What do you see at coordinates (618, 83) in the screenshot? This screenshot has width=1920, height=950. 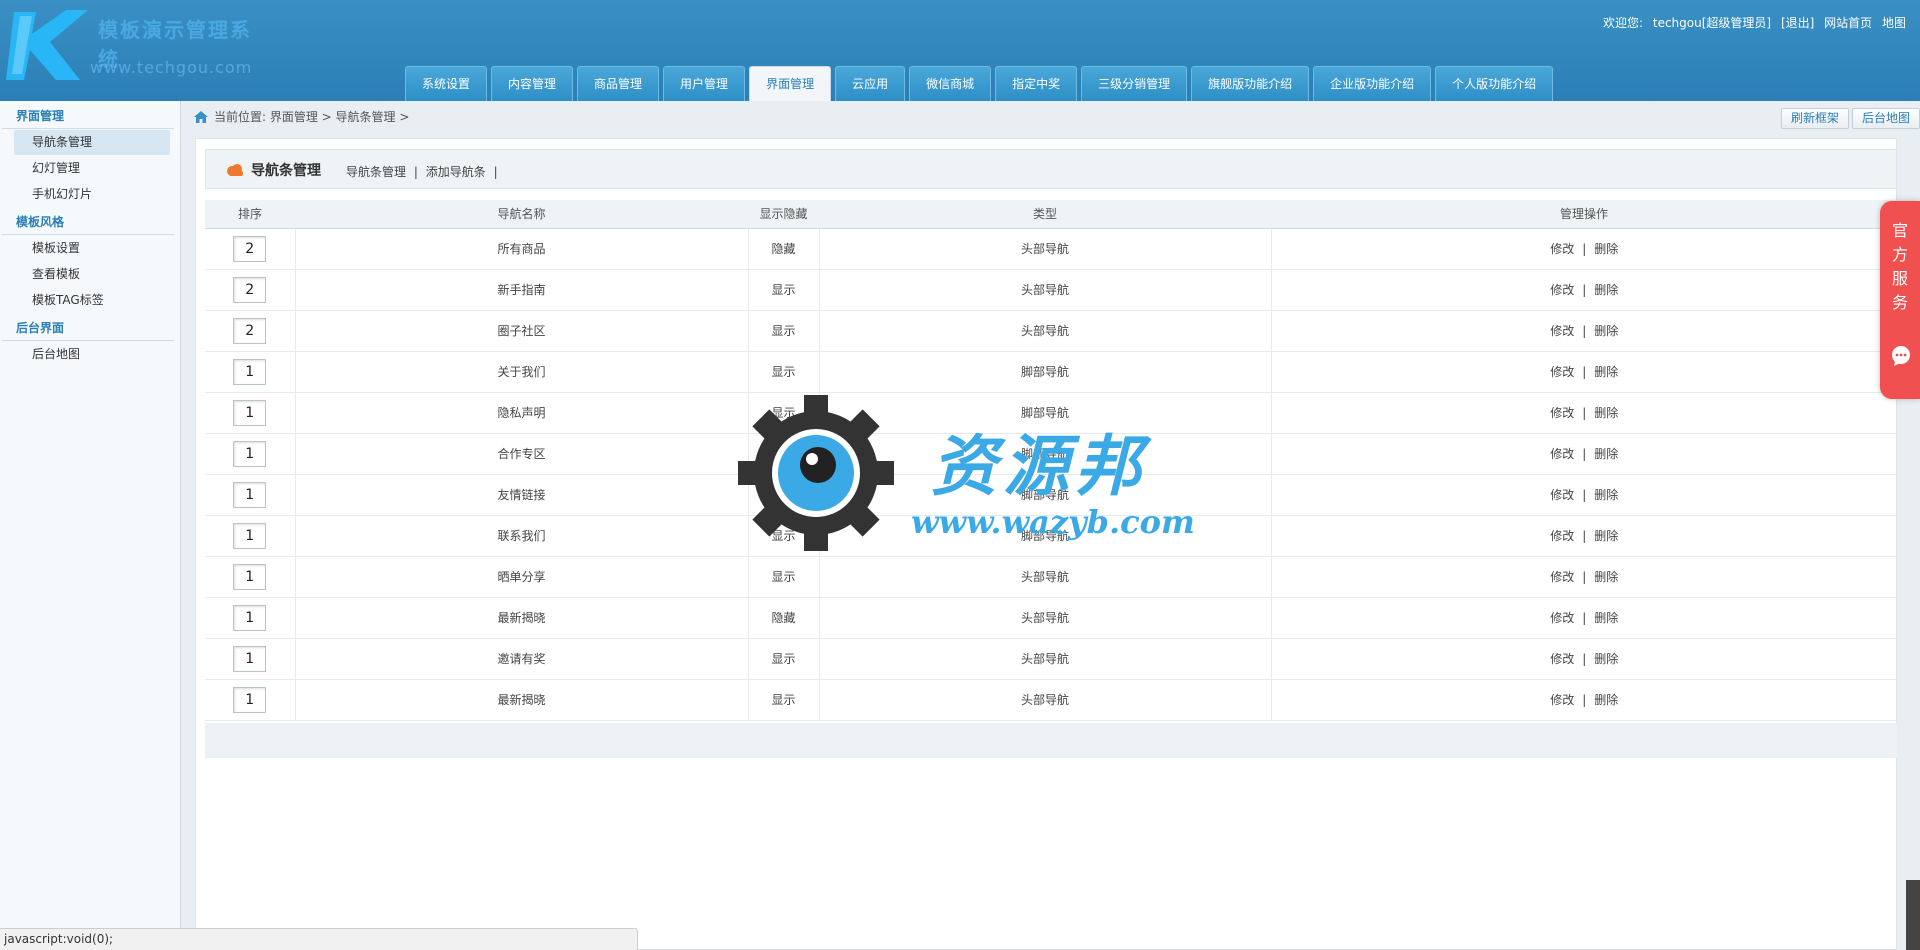 I see `tab-product-management: 商品管理` at bounding box center [618, 83].